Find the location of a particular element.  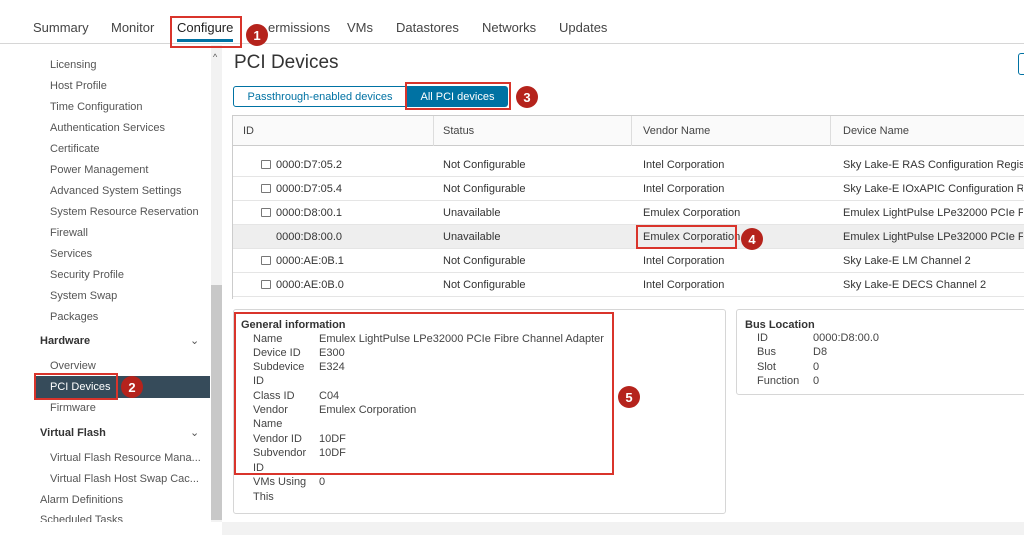

sidebar-item-time-configuration: Time Configuration is located at coordinates (96, 107).